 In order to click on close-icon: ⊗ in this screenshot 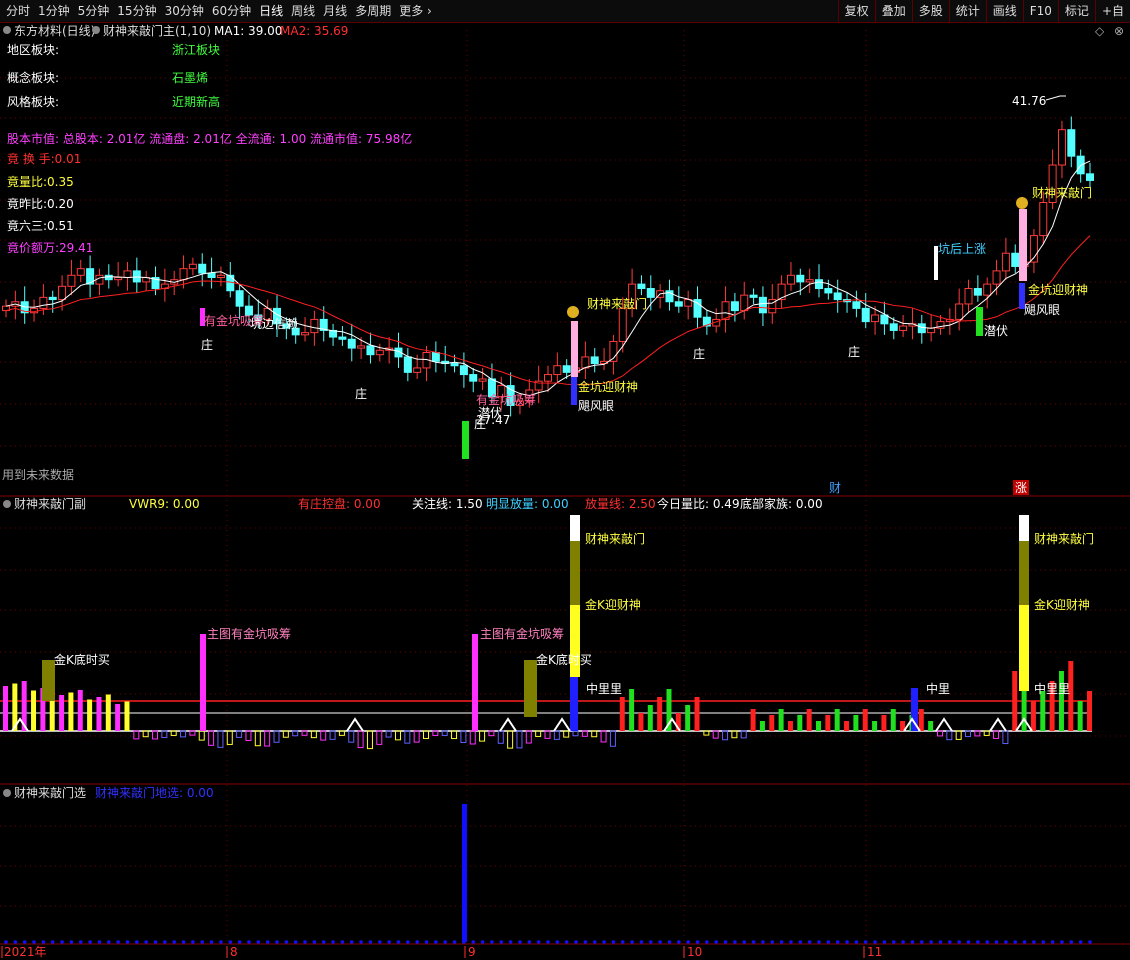, I will do `click(1119, 31)`.